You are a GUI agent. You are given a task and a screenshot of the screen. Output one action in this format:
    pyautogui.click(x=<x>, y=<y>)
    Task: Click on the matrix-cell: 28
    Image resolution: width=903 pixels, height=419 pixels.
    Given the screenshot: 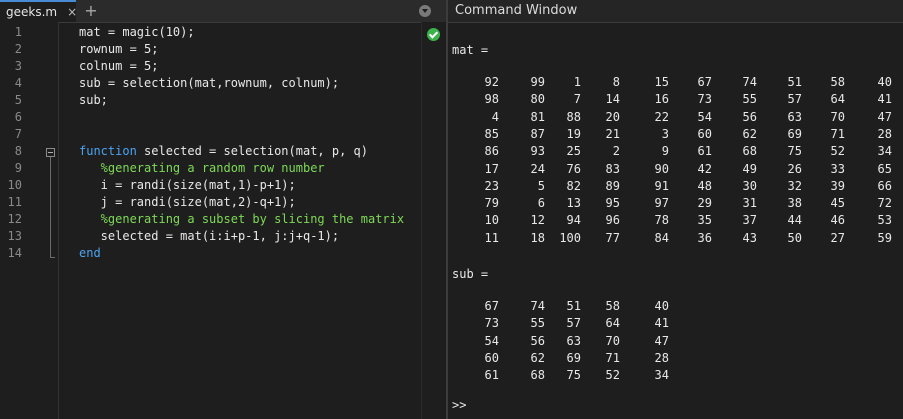 What is the action you would take?
    pyautogui.click(x=661, y=357)
    